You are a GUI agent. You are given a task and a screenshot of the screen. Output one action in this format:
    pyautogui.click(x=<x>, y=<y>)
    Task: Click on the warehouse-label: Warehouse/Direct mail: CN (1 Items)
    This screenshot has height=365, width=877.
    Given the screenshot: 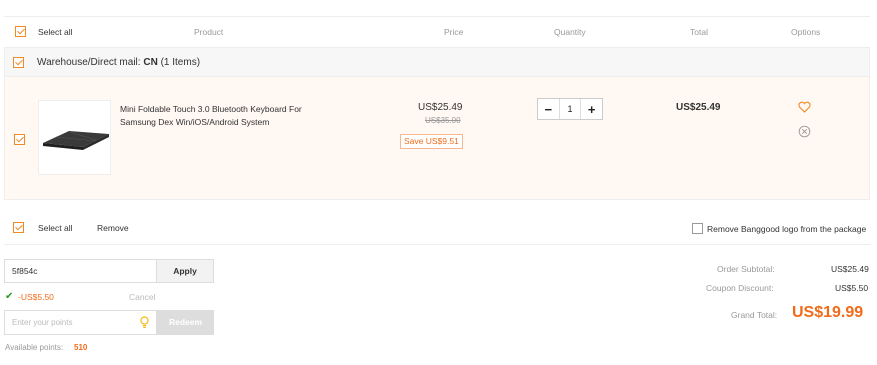 What is the action you would take?
    pyautogui.click(x=118, y=62)
    